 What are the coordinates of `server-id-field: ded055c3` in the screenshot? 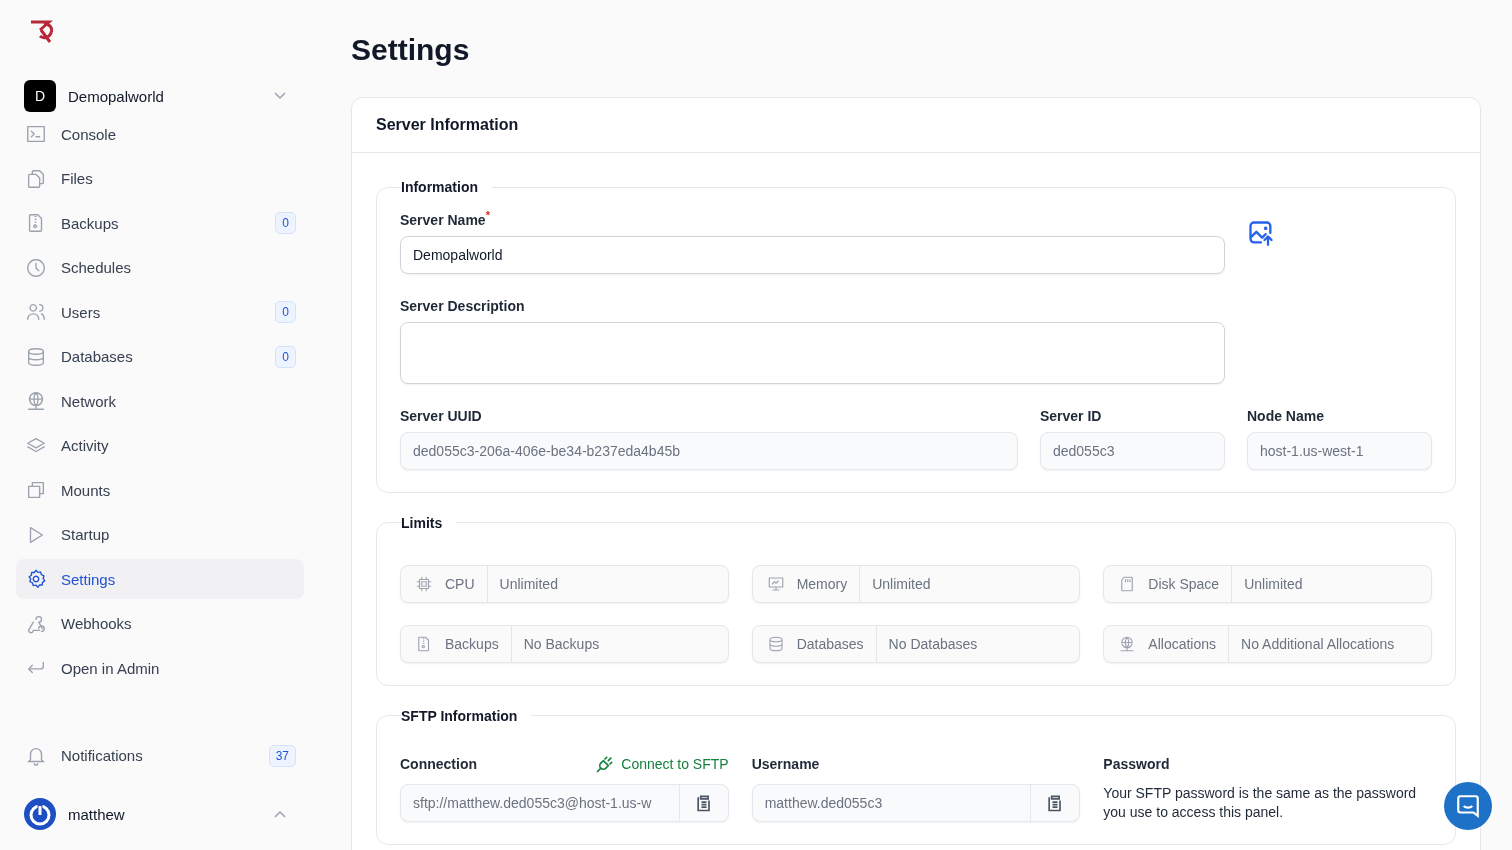 It's located at (1132, 450).